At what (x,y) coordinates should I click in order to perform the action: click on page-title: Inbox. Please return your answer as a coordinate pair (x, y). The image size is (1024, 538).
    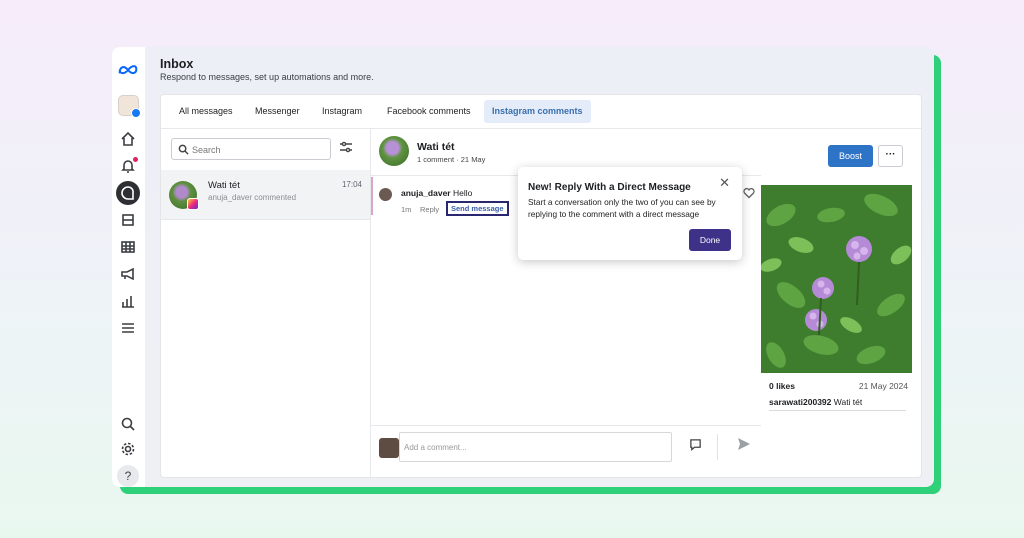
    Looking at the image, I should click on (177, 64).